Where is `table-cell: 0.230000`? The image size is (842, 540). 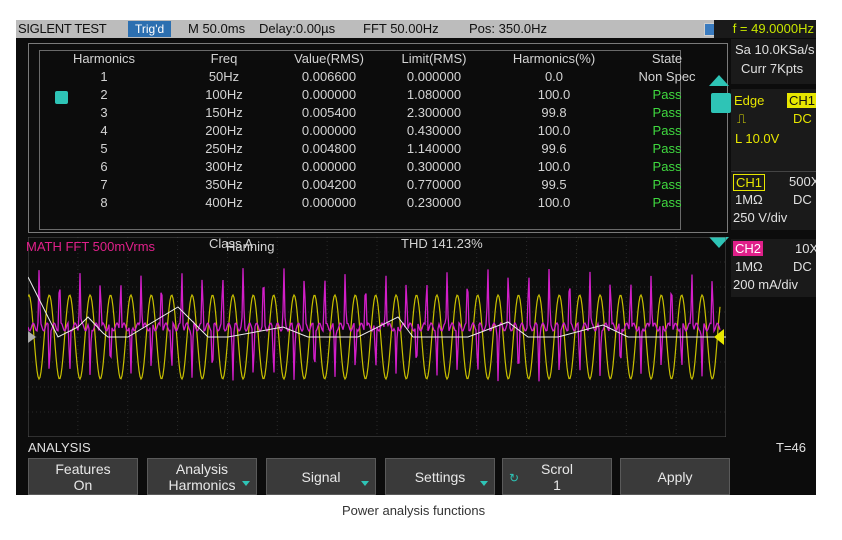 table-cell: 0.230000 is located at coordinates (434, 202).